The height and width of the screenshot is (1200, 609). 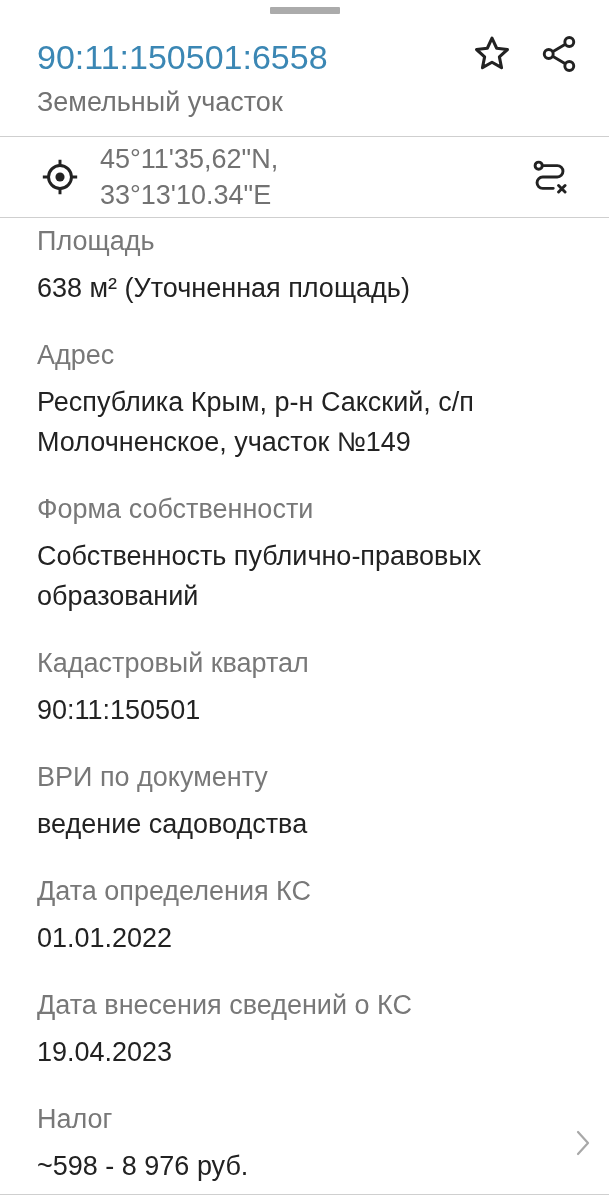 I want to click on field-value: Собственность публично-правовых образований, so click(x=260, y=576).